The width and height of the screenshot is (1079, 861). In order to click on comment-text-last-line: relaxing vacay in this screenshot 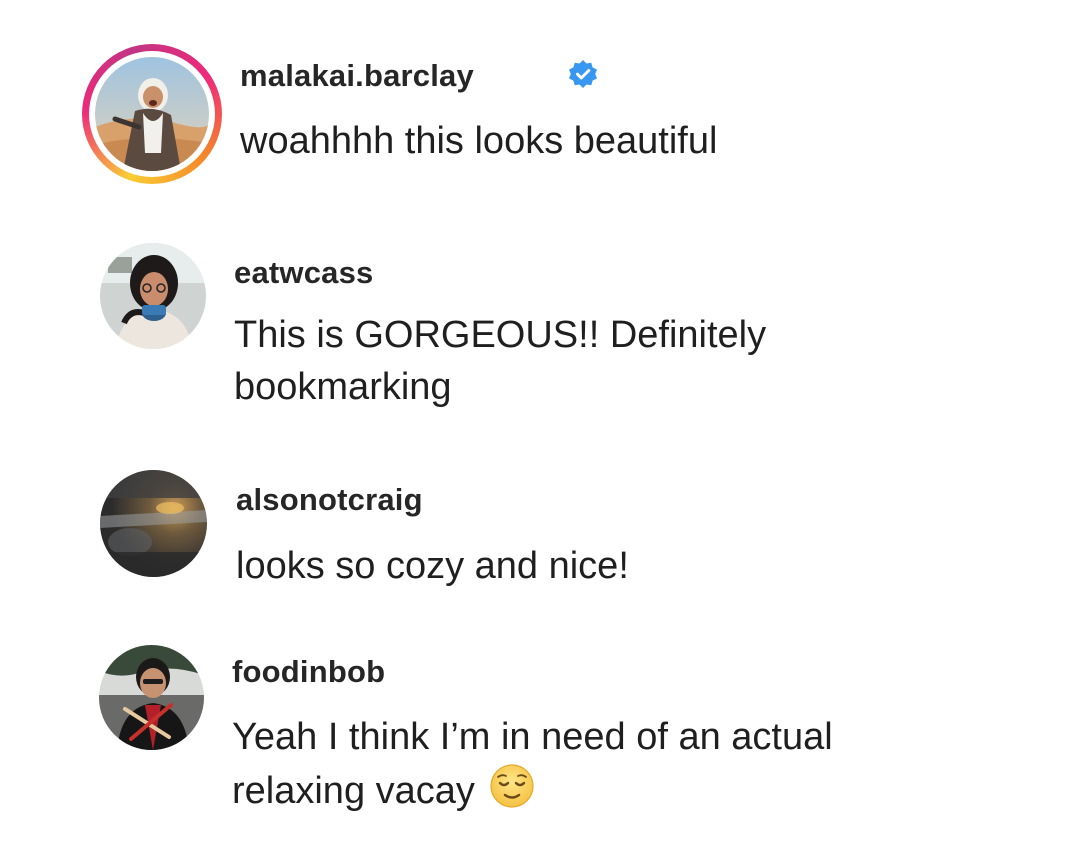, I will do `click(383, 790)`.